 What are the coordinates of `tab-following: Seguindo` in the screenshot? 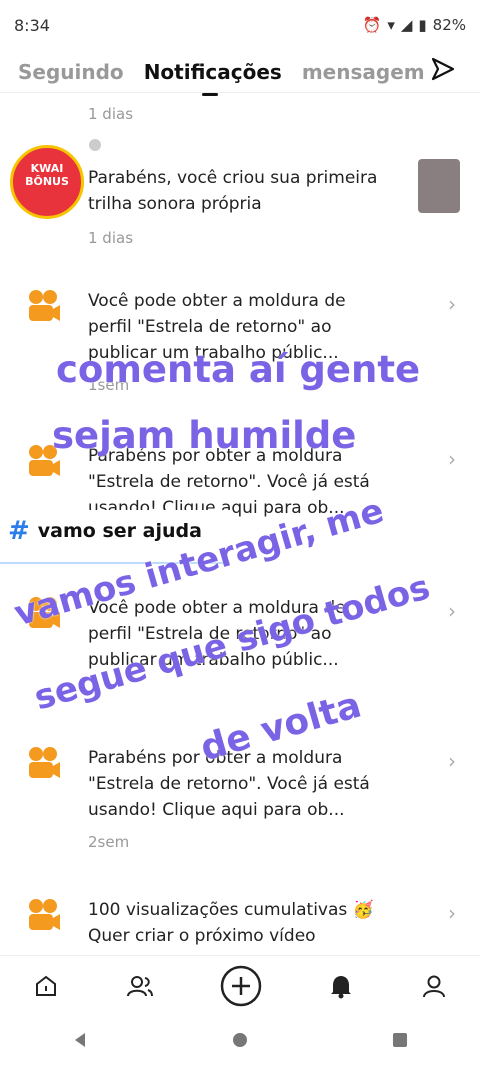 It's located at (71, 72).